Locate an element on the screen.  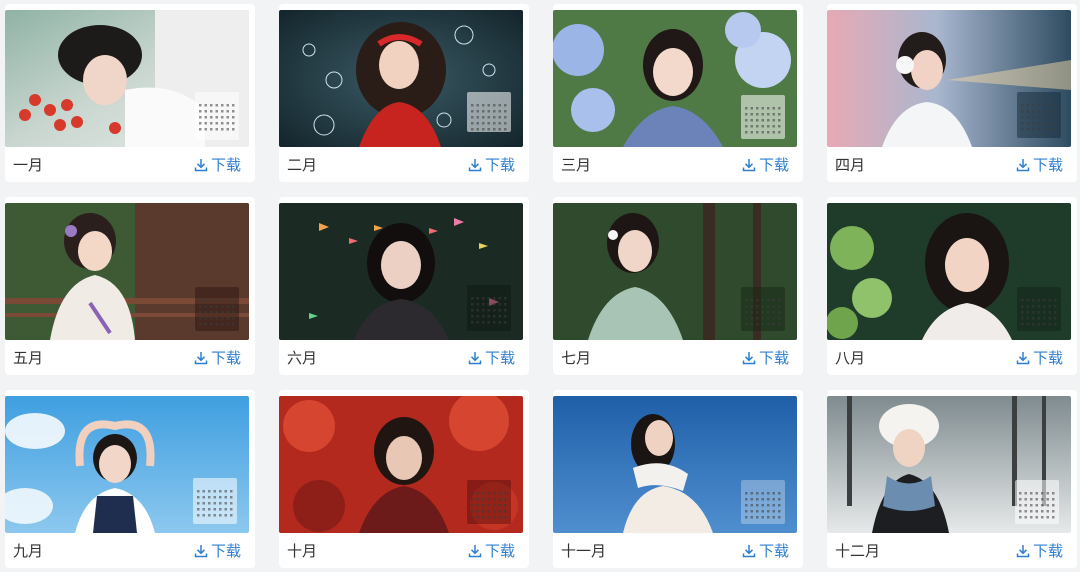
wallpaper-card: 九月 下载 is located at coordinates (130, 479).